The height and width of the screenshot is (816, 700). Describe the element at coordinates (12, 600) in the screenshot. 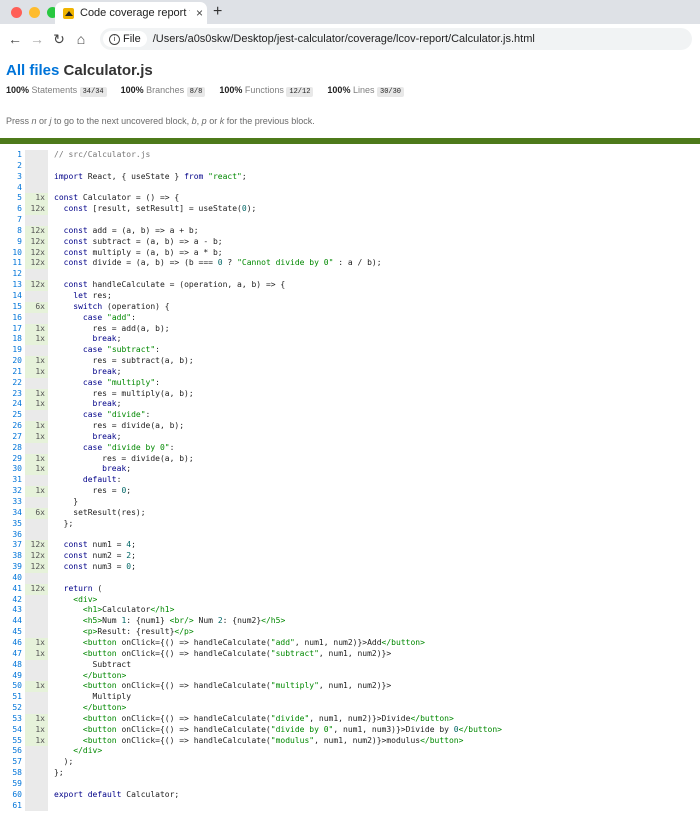

I see `line-number-link: 42` at that location.